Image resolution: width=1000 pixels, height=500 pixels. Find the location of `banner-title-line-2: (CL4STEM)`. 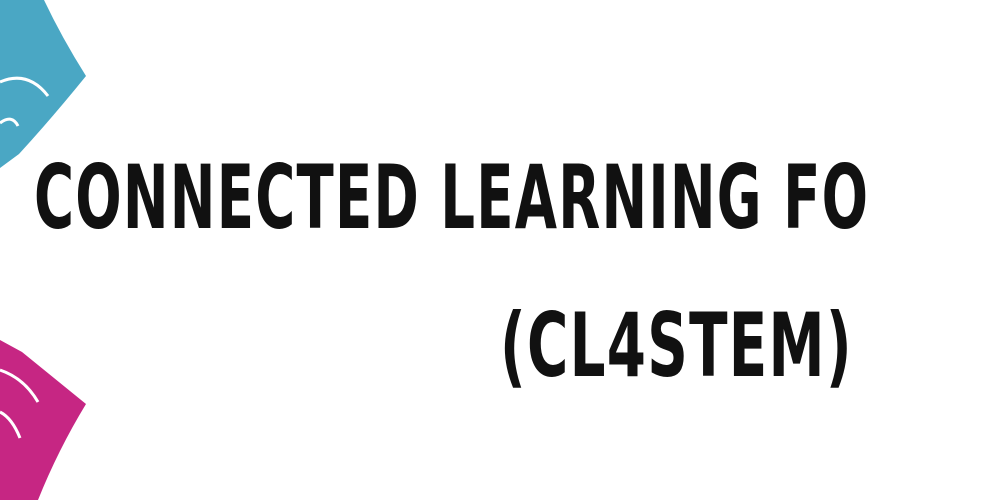

banner-title-line-2: (CL4STEM) is located at coordinates (676, 345).